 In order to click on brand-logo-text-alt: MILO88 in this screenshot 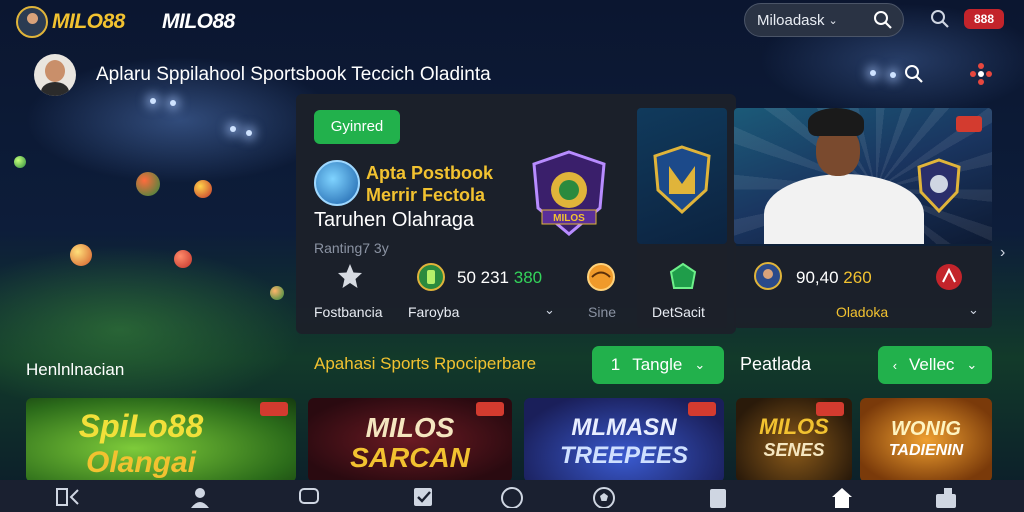, I will do `click(198, 22)`.